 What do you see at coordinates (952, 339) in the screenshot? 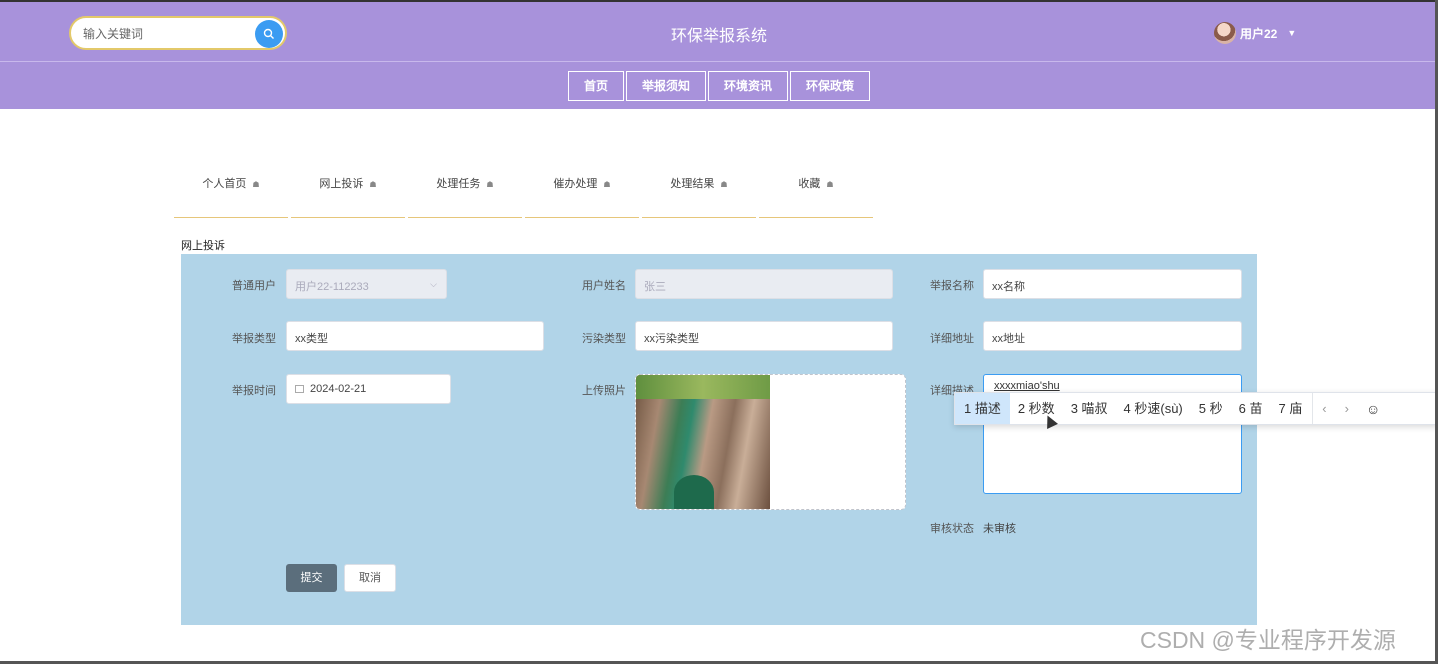
I see `address-label: 详细地址` at bounding box center [952, 339].